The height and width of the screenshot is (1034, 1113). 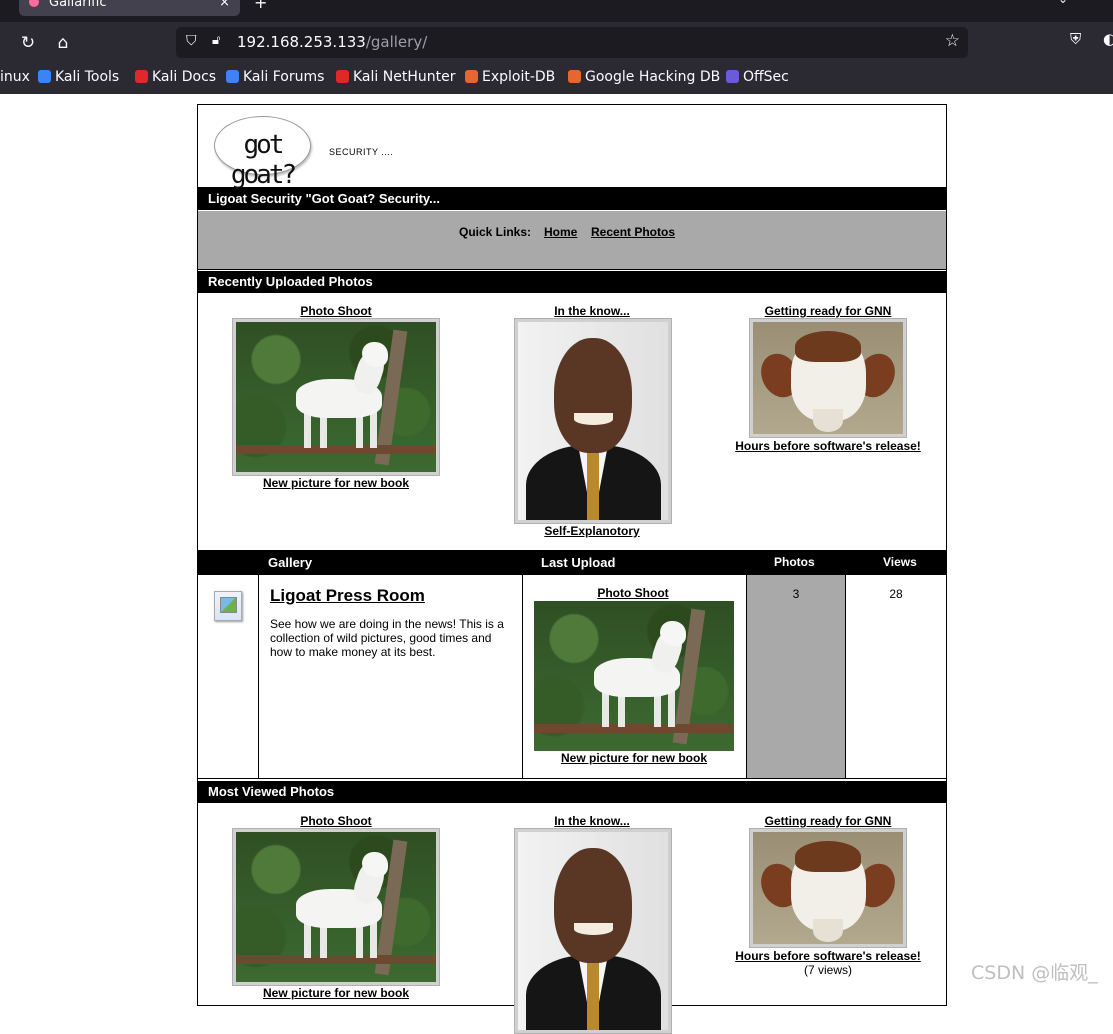 I want to click on col-gallery: Gallery, so click(x=290, y=562).